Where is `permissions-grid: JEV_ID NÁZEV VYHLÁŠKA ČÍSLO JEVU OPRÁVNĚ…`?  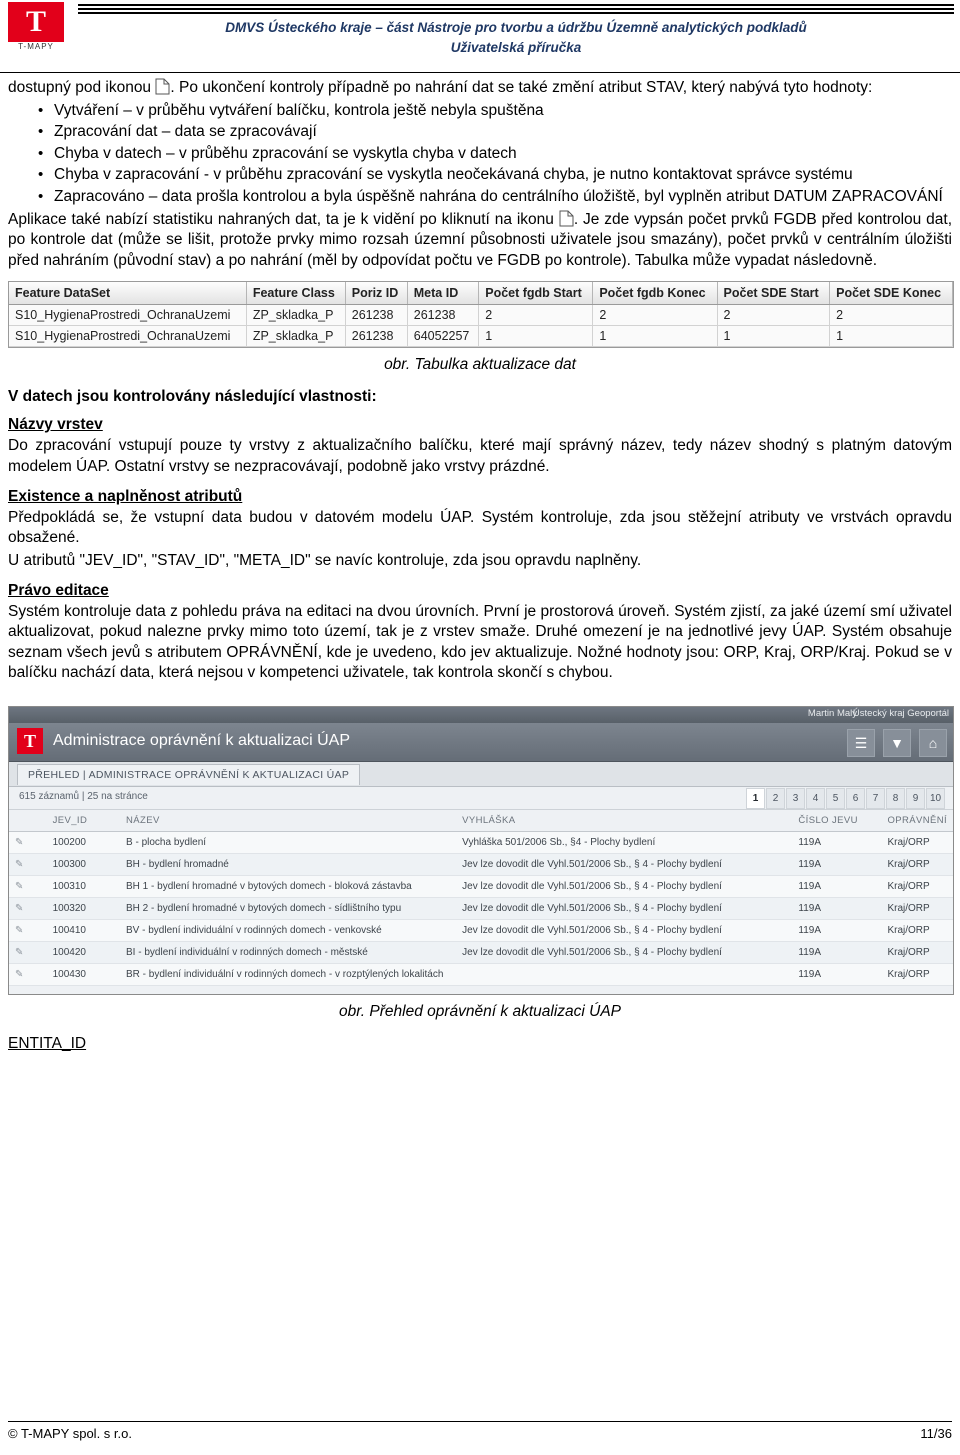
permissions-grid: JEV_ID NÁZEV VYHLÁŠKA ČÍSLO JEVU OPRÁVNĚ… is located at coordinates (481, 897).